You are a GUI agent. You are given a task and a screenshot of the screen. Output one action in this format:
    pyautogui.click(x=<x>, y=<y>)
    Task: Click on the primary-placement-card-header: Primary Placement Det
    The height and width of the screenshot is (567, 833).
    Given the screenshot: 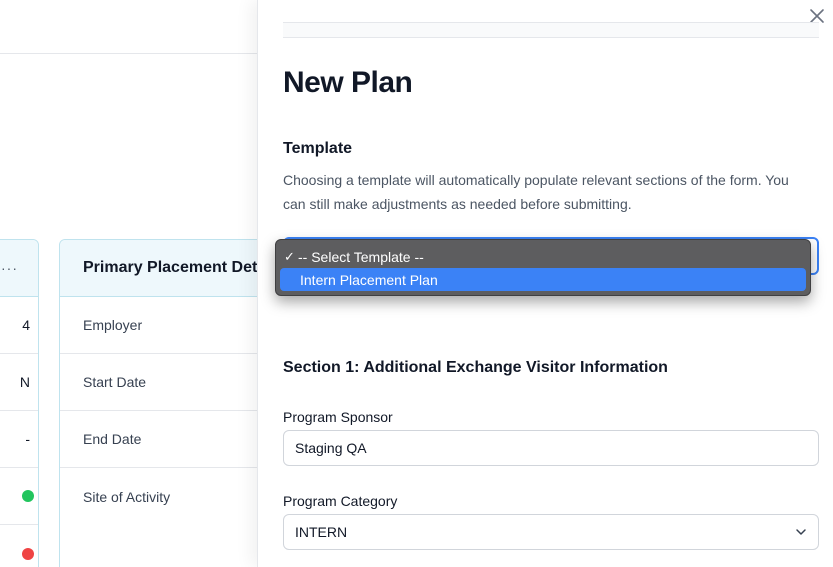 What is the action you would take?
    pyautogui.click(x=174, y=268)
    